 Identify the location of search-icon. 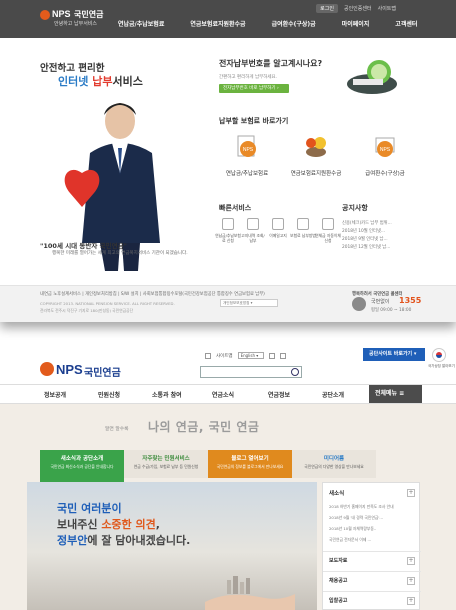
(295, 372).